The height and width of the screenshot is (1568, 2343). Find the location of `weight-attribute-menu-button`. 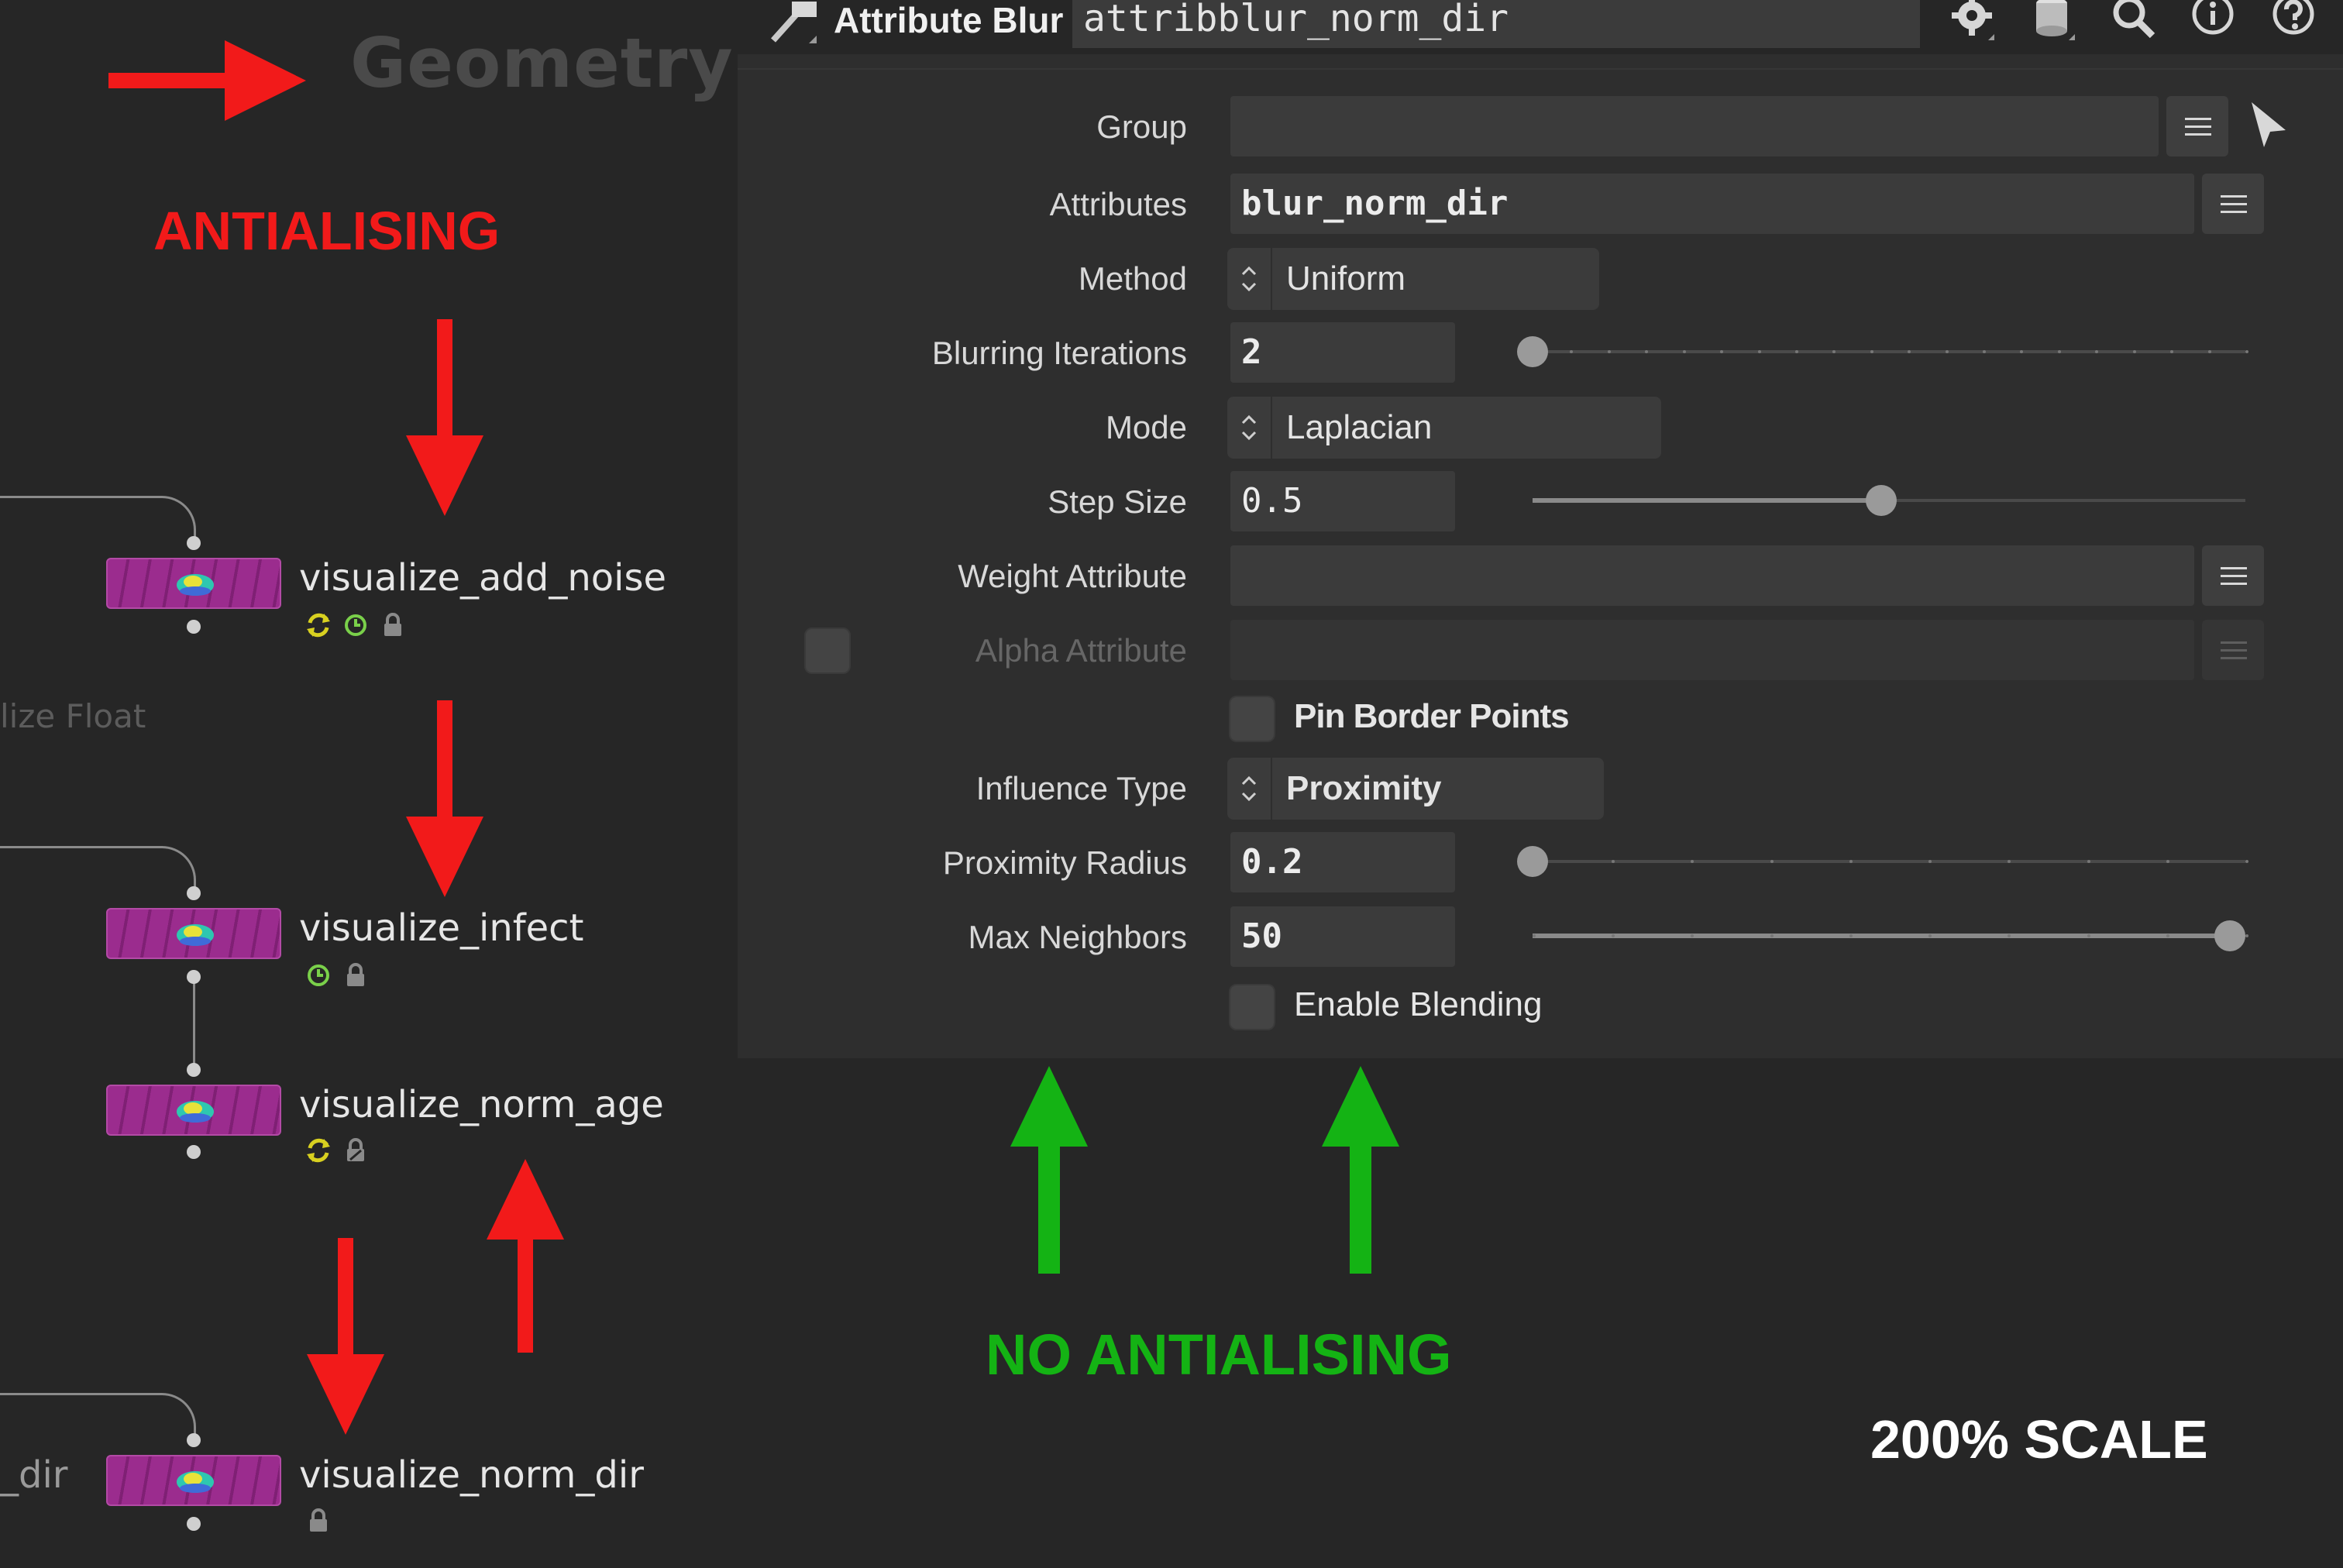

weight-attribute-menu-button is located at coordinates (2233, 575).